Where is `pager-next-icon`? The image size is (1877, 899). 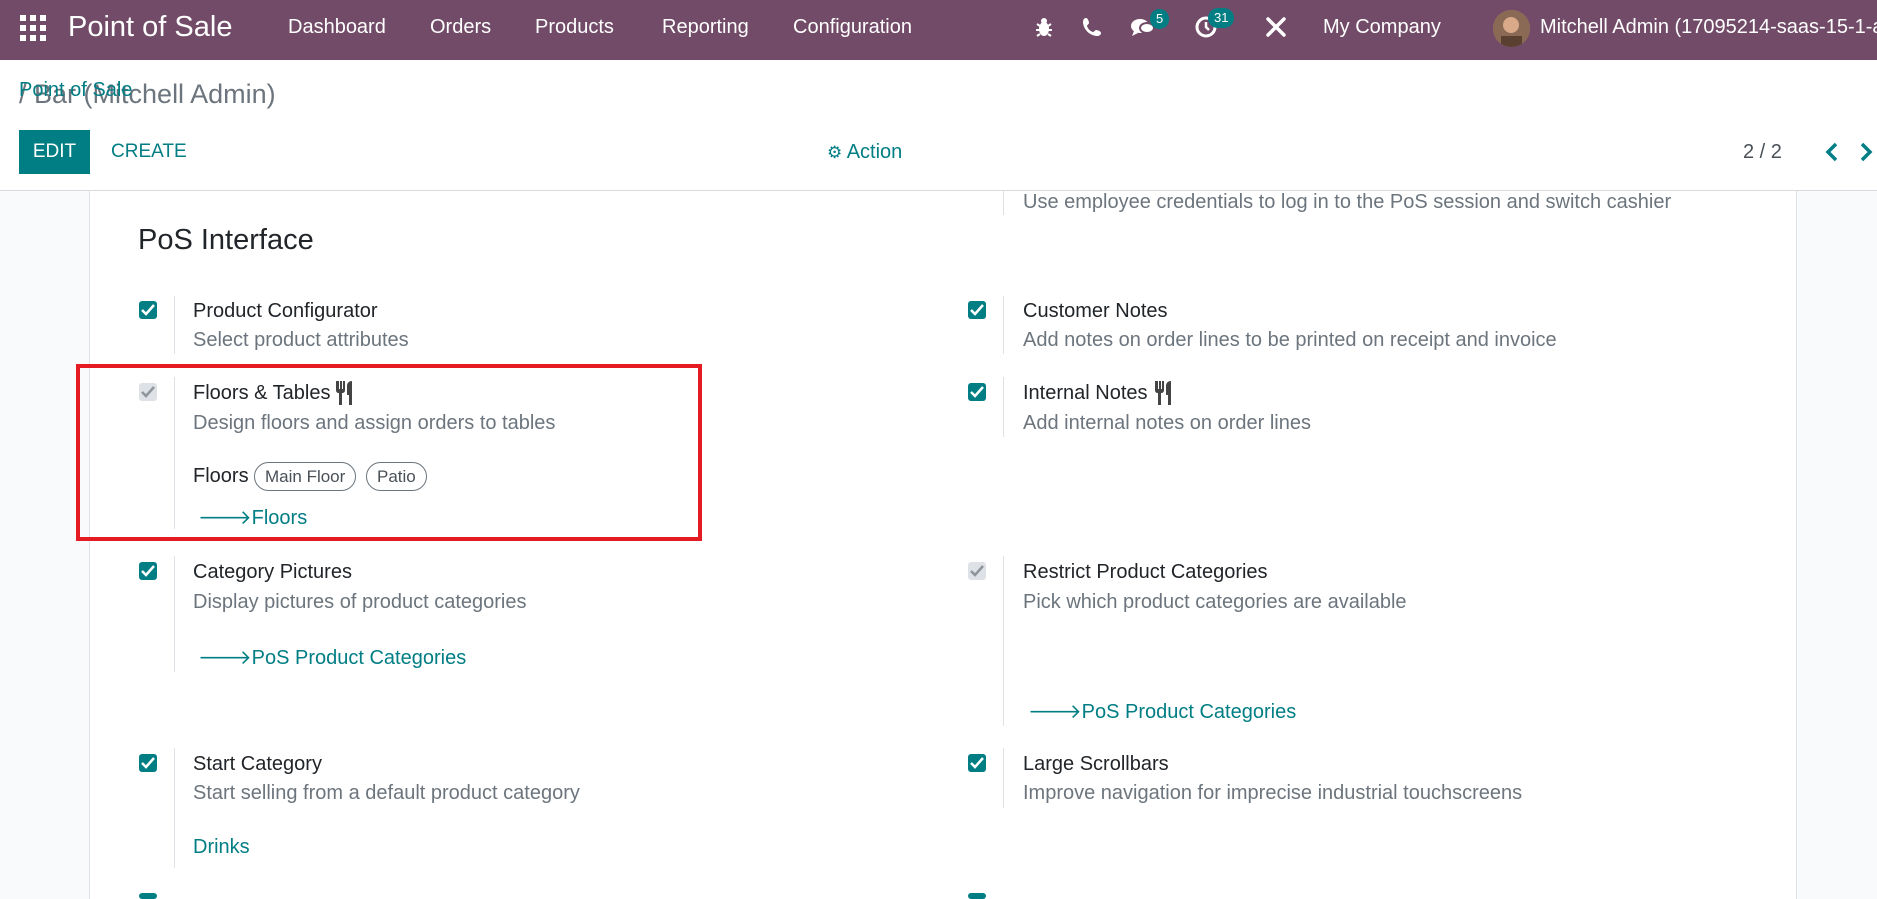
pager-next-icon is located at coordinates (1866, 152).